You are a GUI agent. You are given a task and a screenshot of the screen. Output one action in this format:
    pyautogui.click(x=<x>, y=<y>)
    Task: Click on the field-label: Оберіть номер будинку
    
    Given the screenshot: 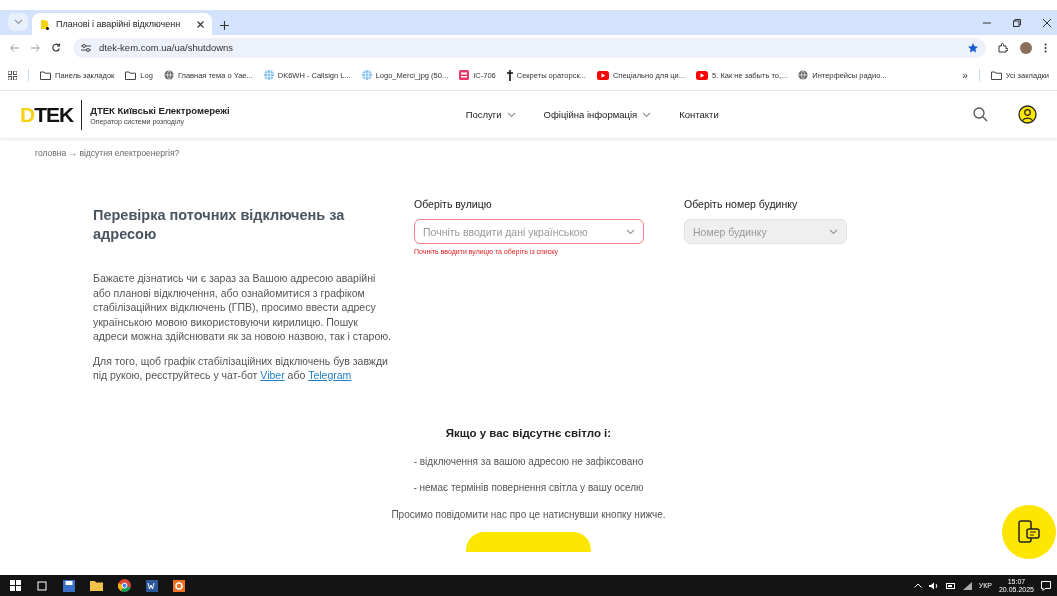 What is the action you would take?
    pyautogui.click(x=741, y=204)
    